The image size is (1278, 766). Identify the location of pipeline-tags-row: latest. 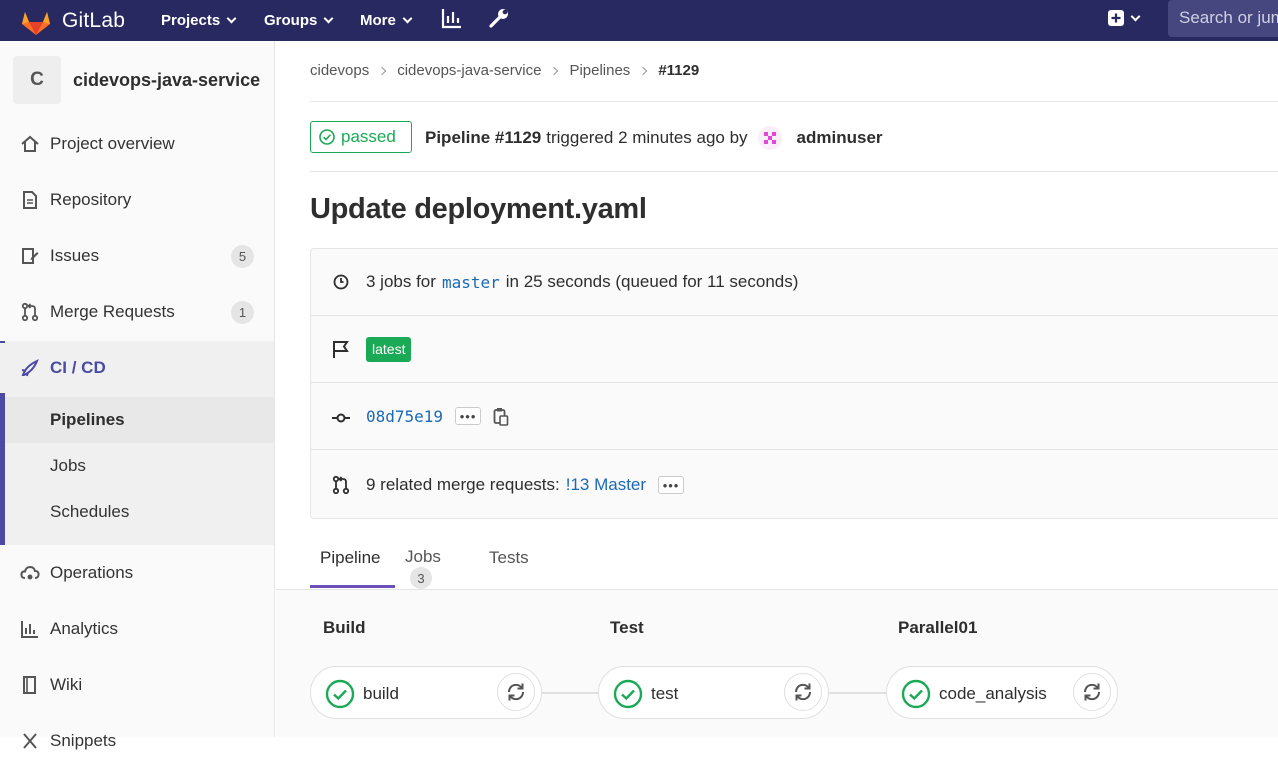
(794, 349).